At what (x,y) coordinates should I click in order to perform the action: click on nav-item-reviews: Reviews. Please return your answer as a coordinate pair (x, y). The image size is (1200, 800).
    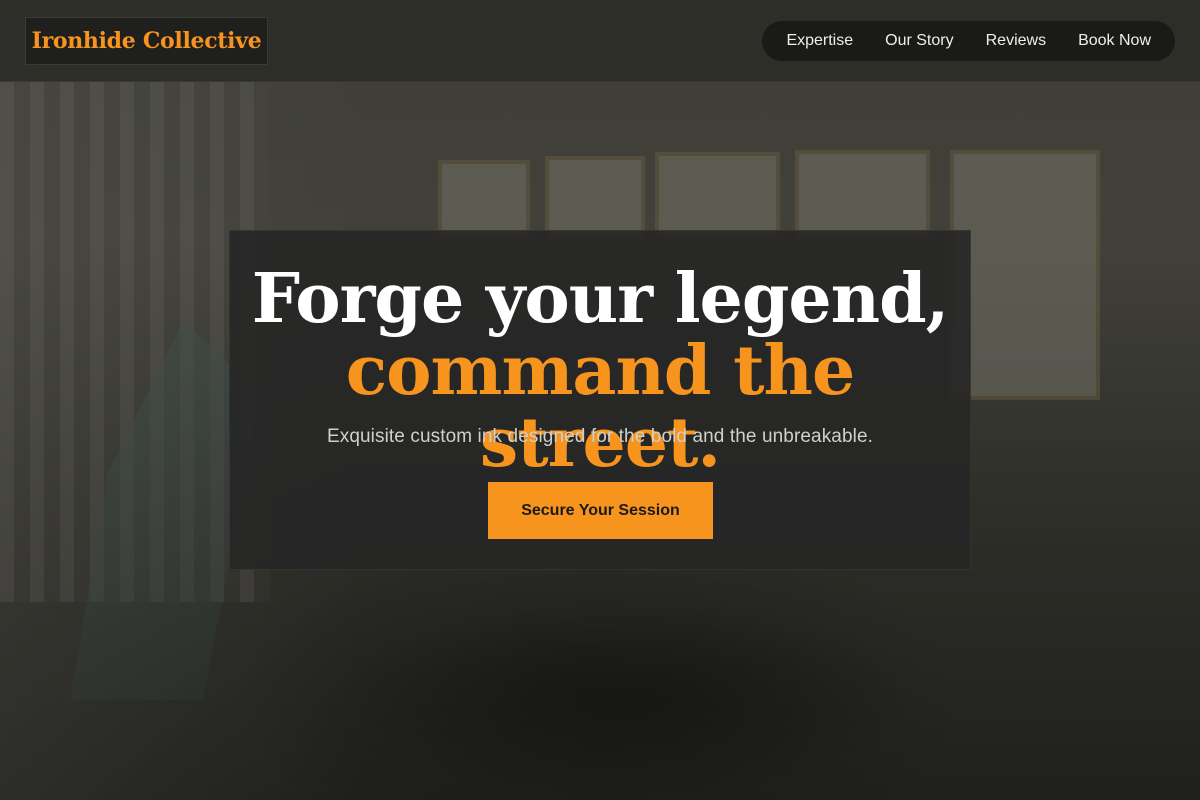
    Looking at the image, I should click on (1016, 41).